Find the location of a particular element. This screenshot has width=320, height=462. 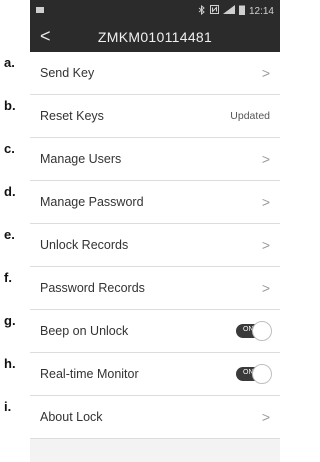

row-label: Reset Keys is located at coordinates (72, 116).